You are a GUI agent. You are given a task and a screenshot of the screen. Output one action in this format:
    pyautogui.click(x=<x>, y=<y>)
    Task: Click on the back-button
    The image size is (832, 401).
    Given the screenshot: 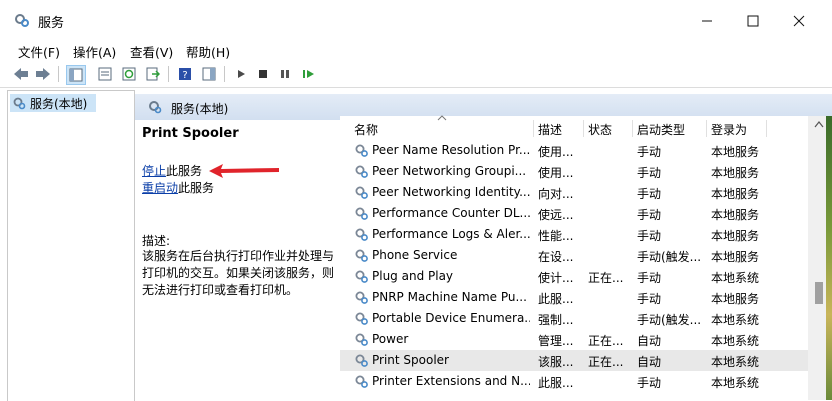 What is the action you would take?
    pyautogui.click(x=21, y=74)
    